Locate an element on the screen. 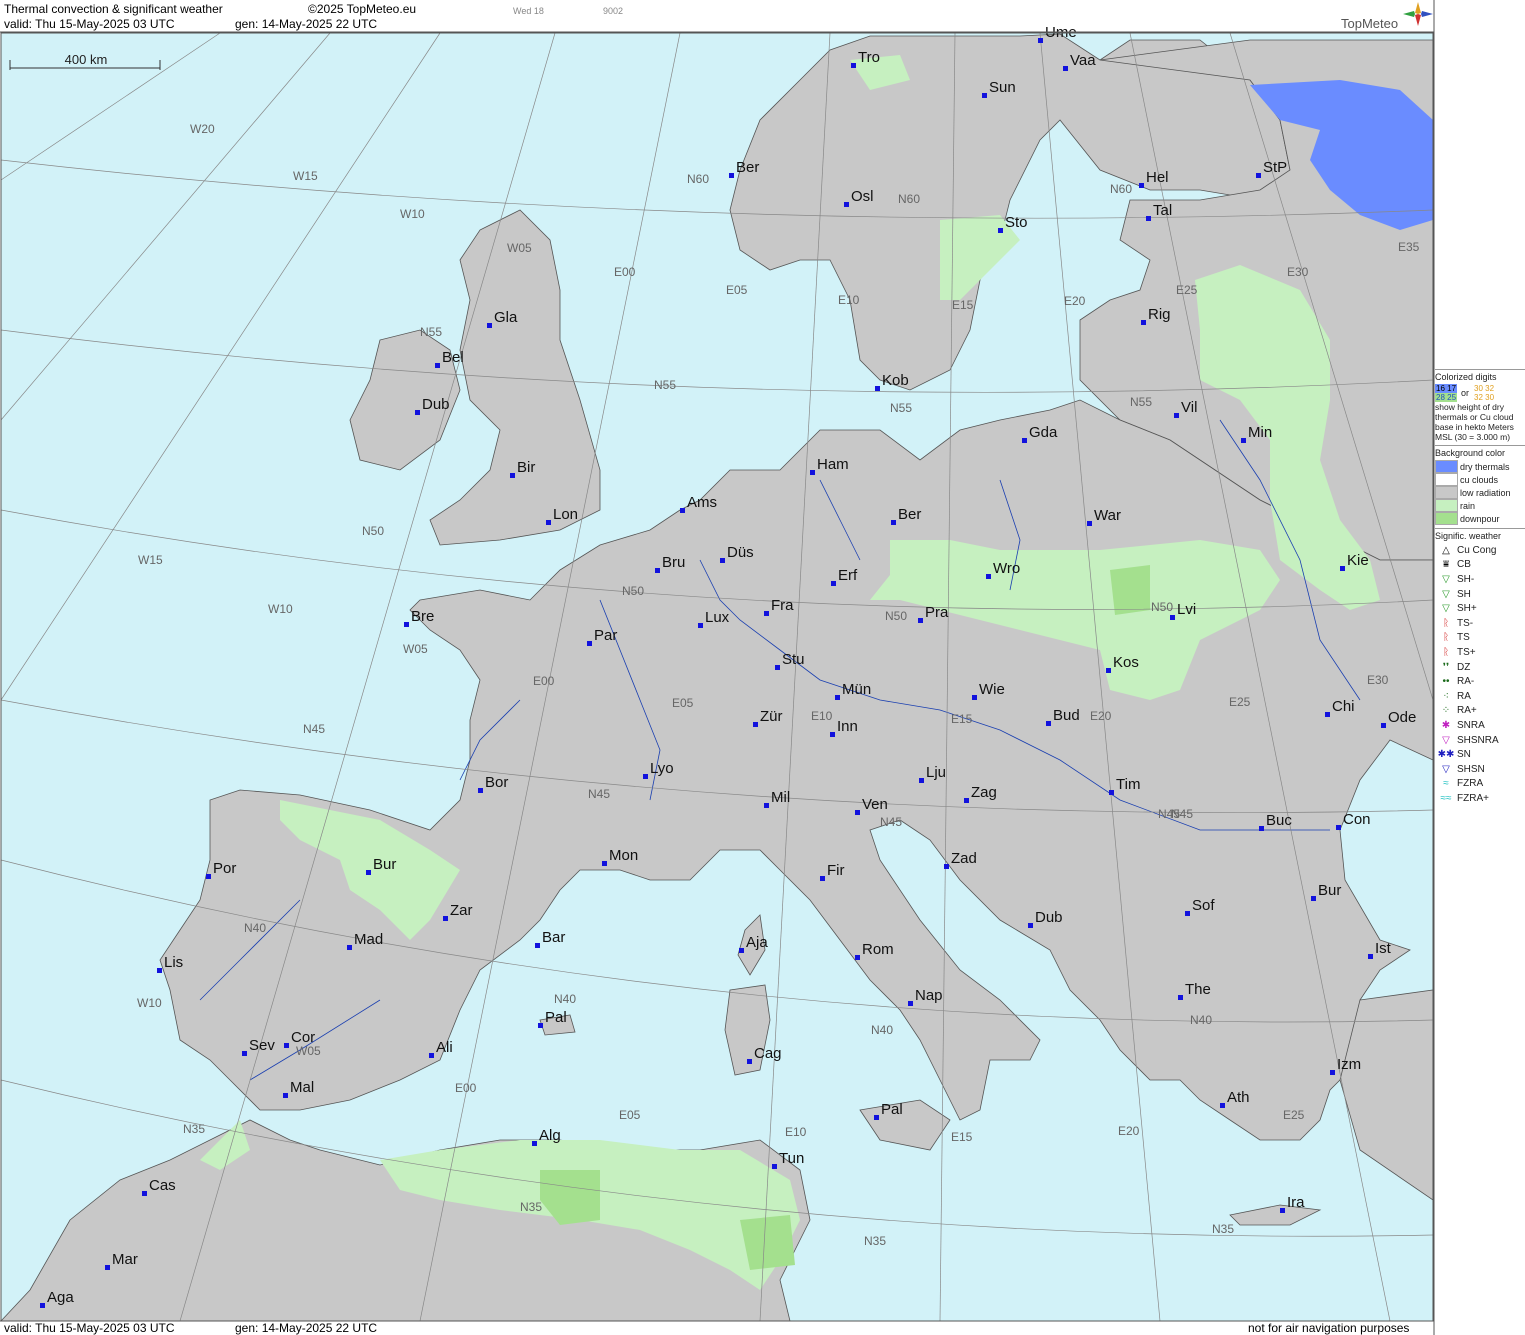  legend-sigwx-label: RA- is located at coordinates (1466, 682).